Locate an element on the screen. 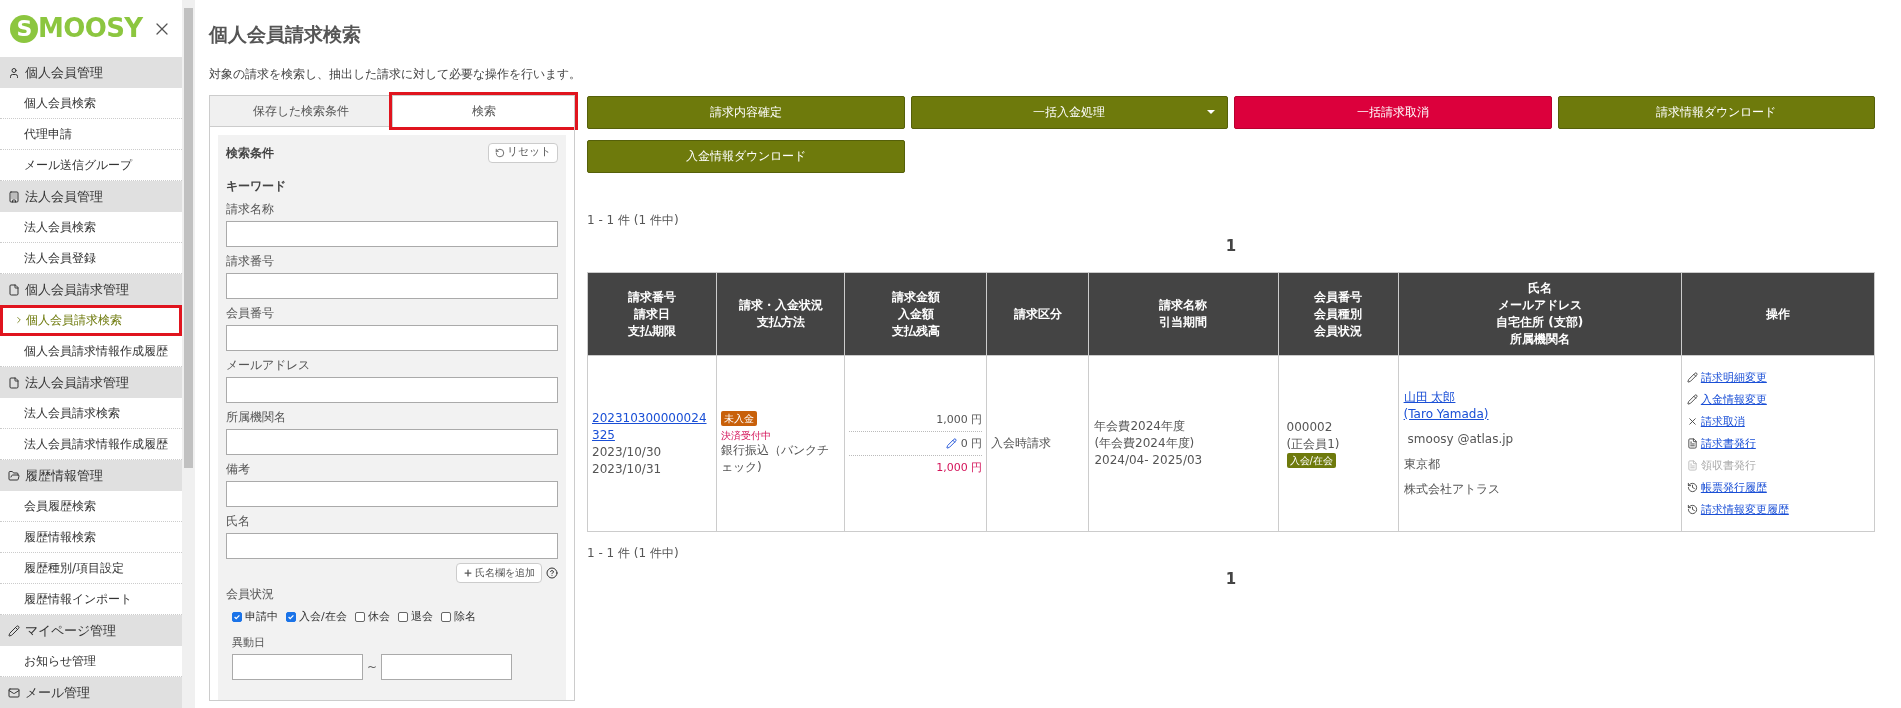 Image resolution: width=1901 pixels, height=708 pixels. help-icon is located at coordinates (552, 572).